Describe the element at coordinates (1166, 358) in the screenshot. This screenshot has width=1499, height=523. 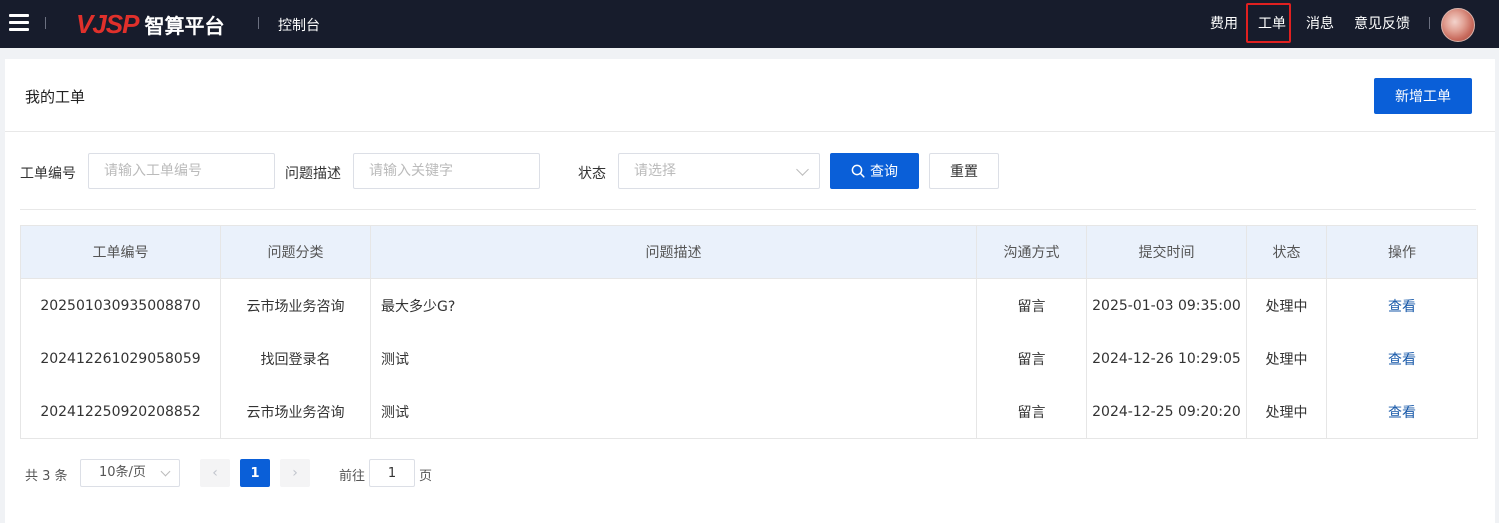
I see `cell-submit-time: 2024-12-26 10:29:05` at that location.